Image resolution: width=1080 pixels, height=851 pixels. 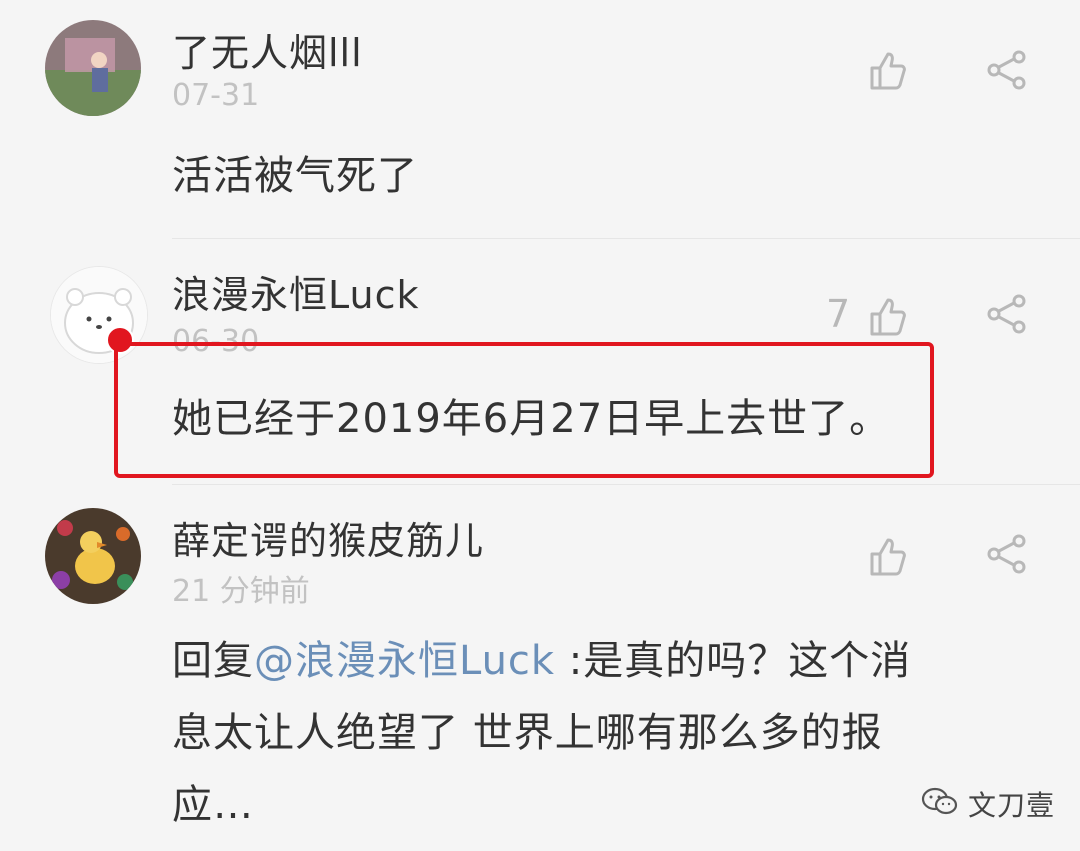 What do you see at coordinates (241, 591) in the screenshot?
I see `comment-time: 21 分钟前` at bounding box center [241, 591].